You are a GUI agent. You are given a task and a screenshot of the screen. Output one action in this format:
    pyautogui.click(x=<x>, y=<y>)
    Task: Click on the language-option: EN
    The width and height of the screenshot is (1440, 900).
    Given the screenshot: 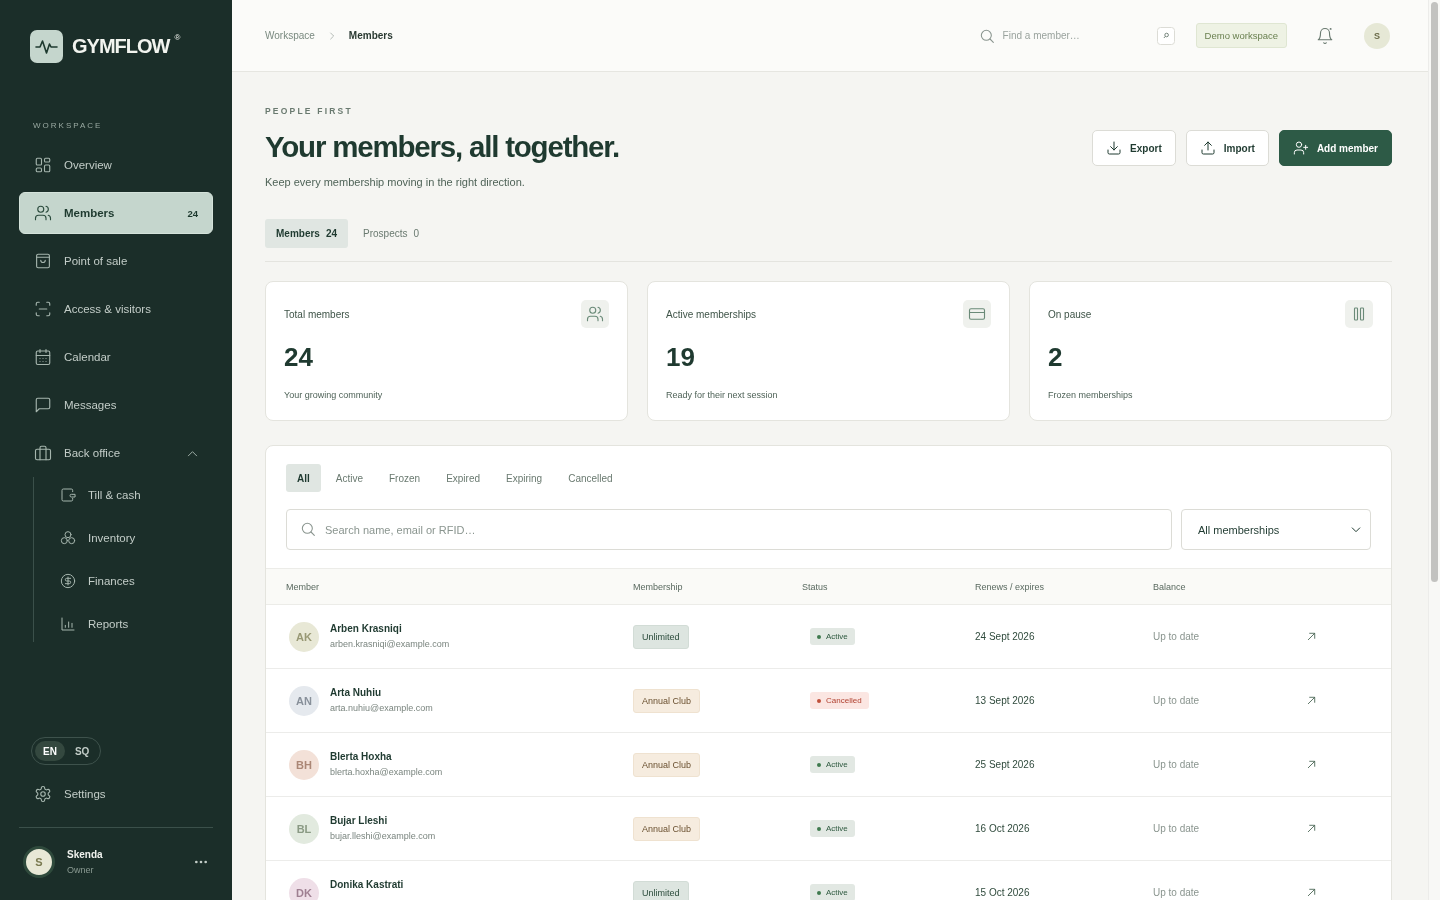 What is the action you would take?
    pyautogui.click(x=50, y=751)
    